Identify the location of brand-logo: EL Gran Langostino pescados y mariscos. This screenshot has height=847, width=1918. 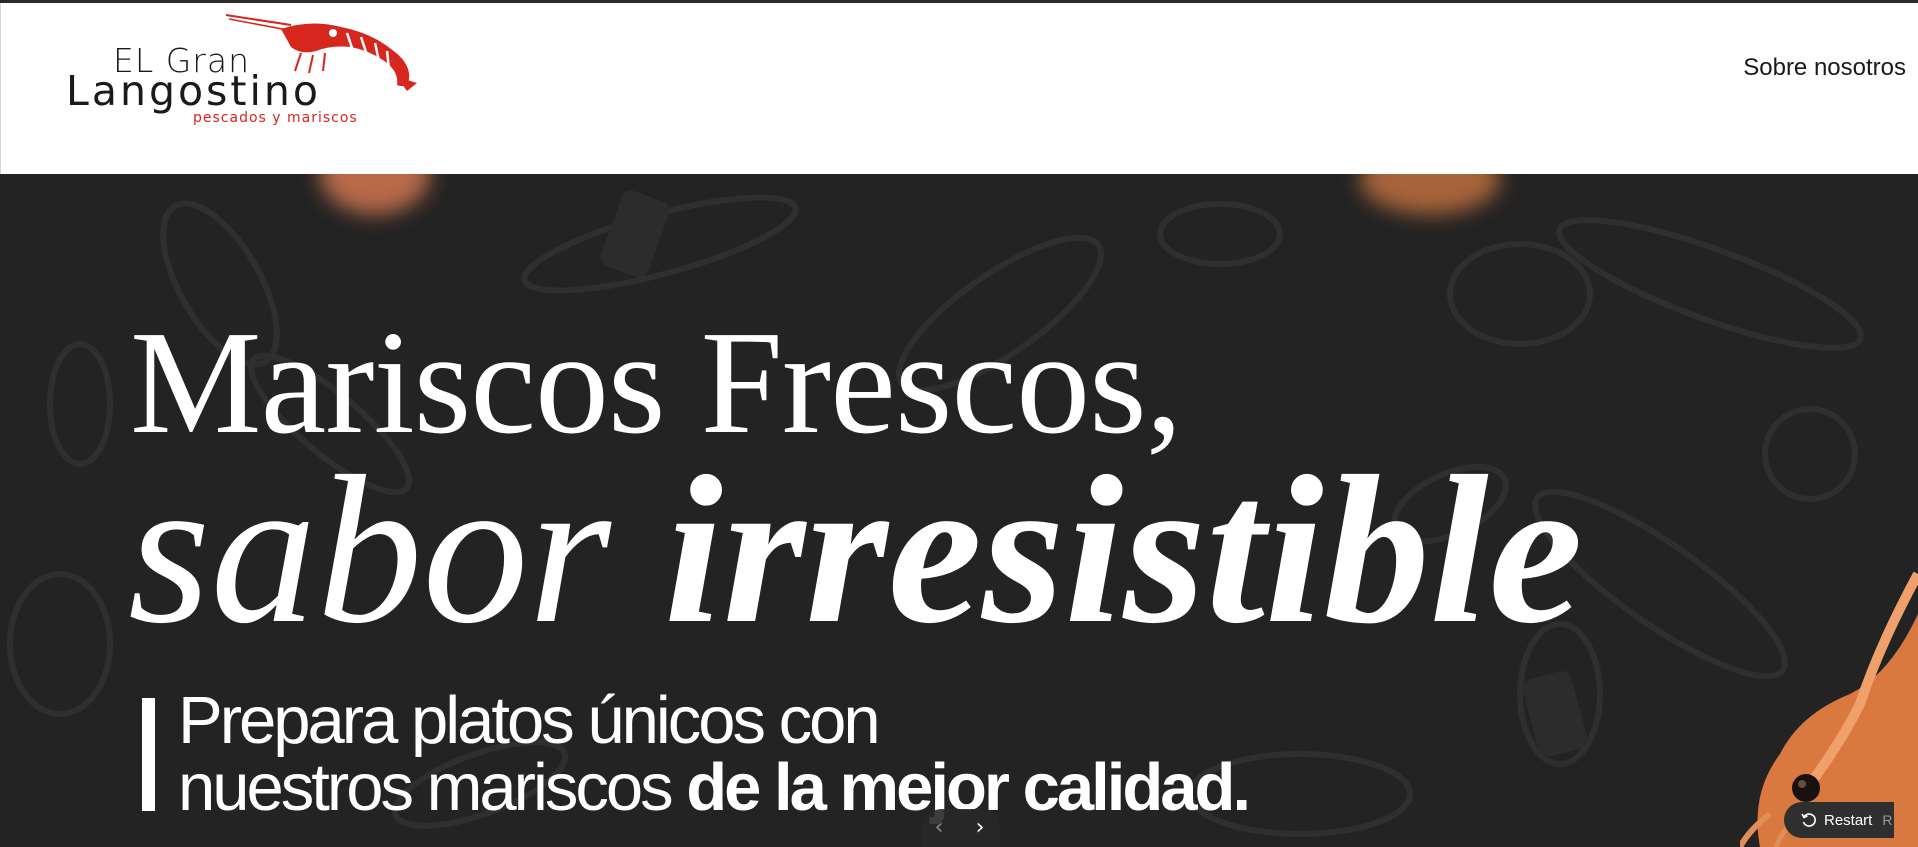
(247, 72).